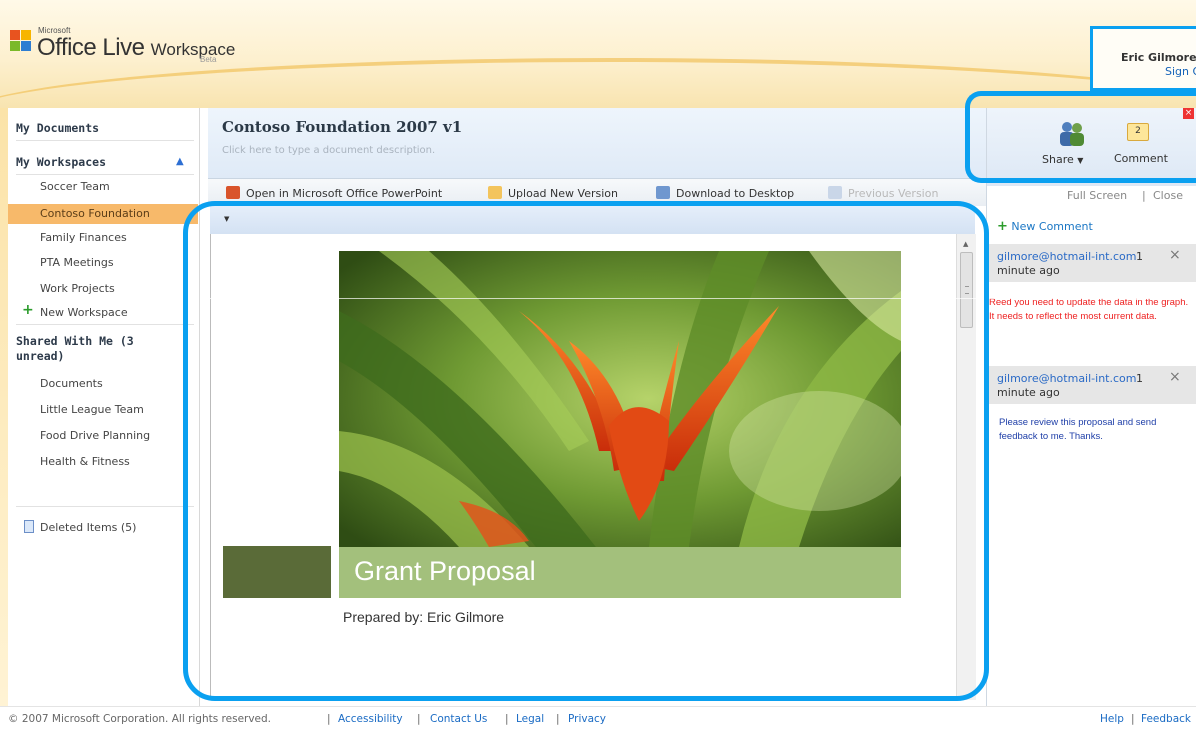 The width and height of the screenshot is (1196, 730). Describe the element at coordinates (342, 127) in the screenshot. I see `document-title: Contoso Foundation 2007 v1` at that location.